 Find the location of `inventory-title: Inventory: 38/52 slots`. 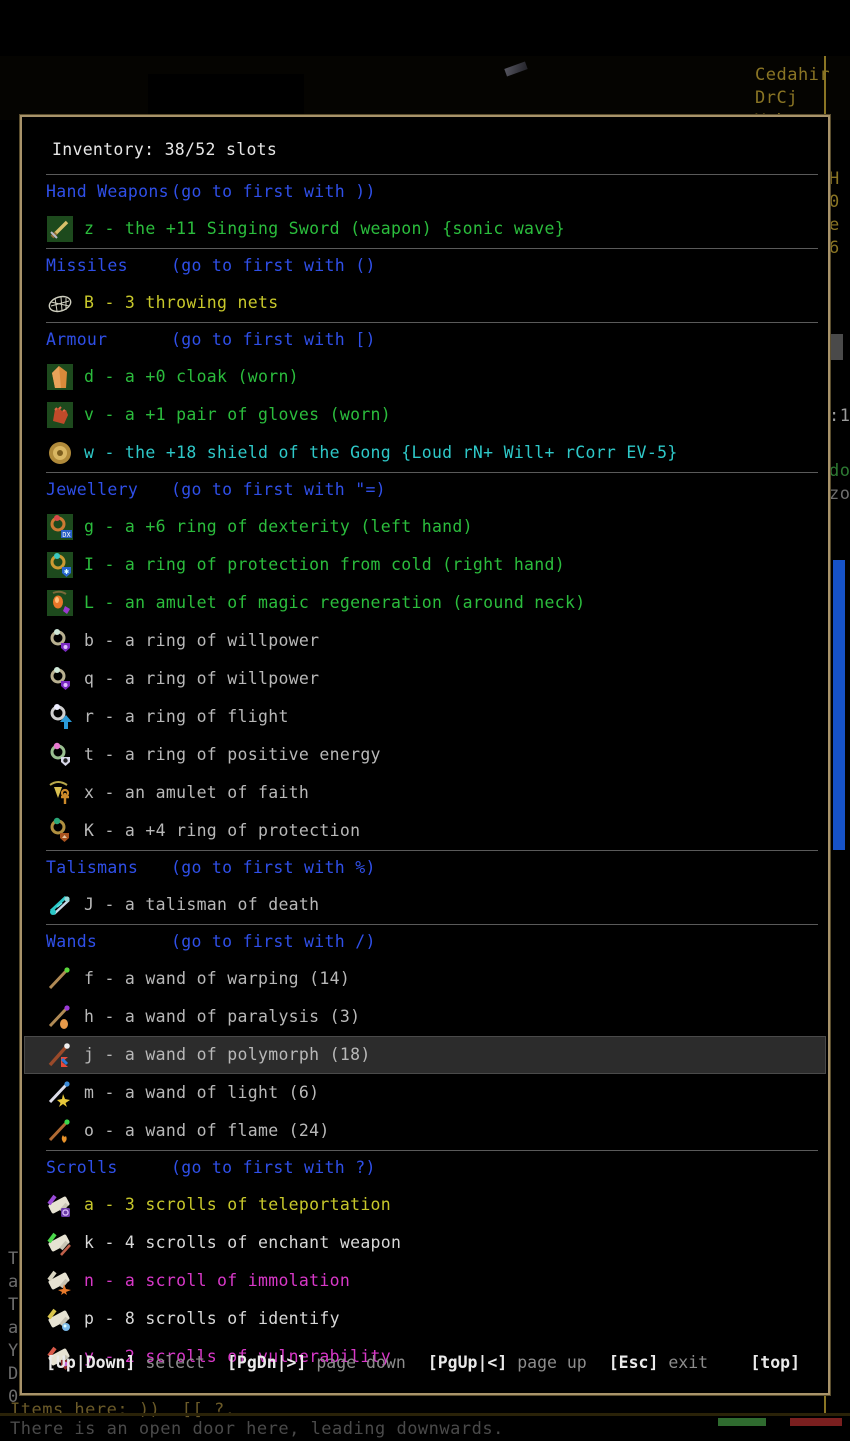

inventory-title: Inventory: 38/52 slots is located at coordinates (165, 149).